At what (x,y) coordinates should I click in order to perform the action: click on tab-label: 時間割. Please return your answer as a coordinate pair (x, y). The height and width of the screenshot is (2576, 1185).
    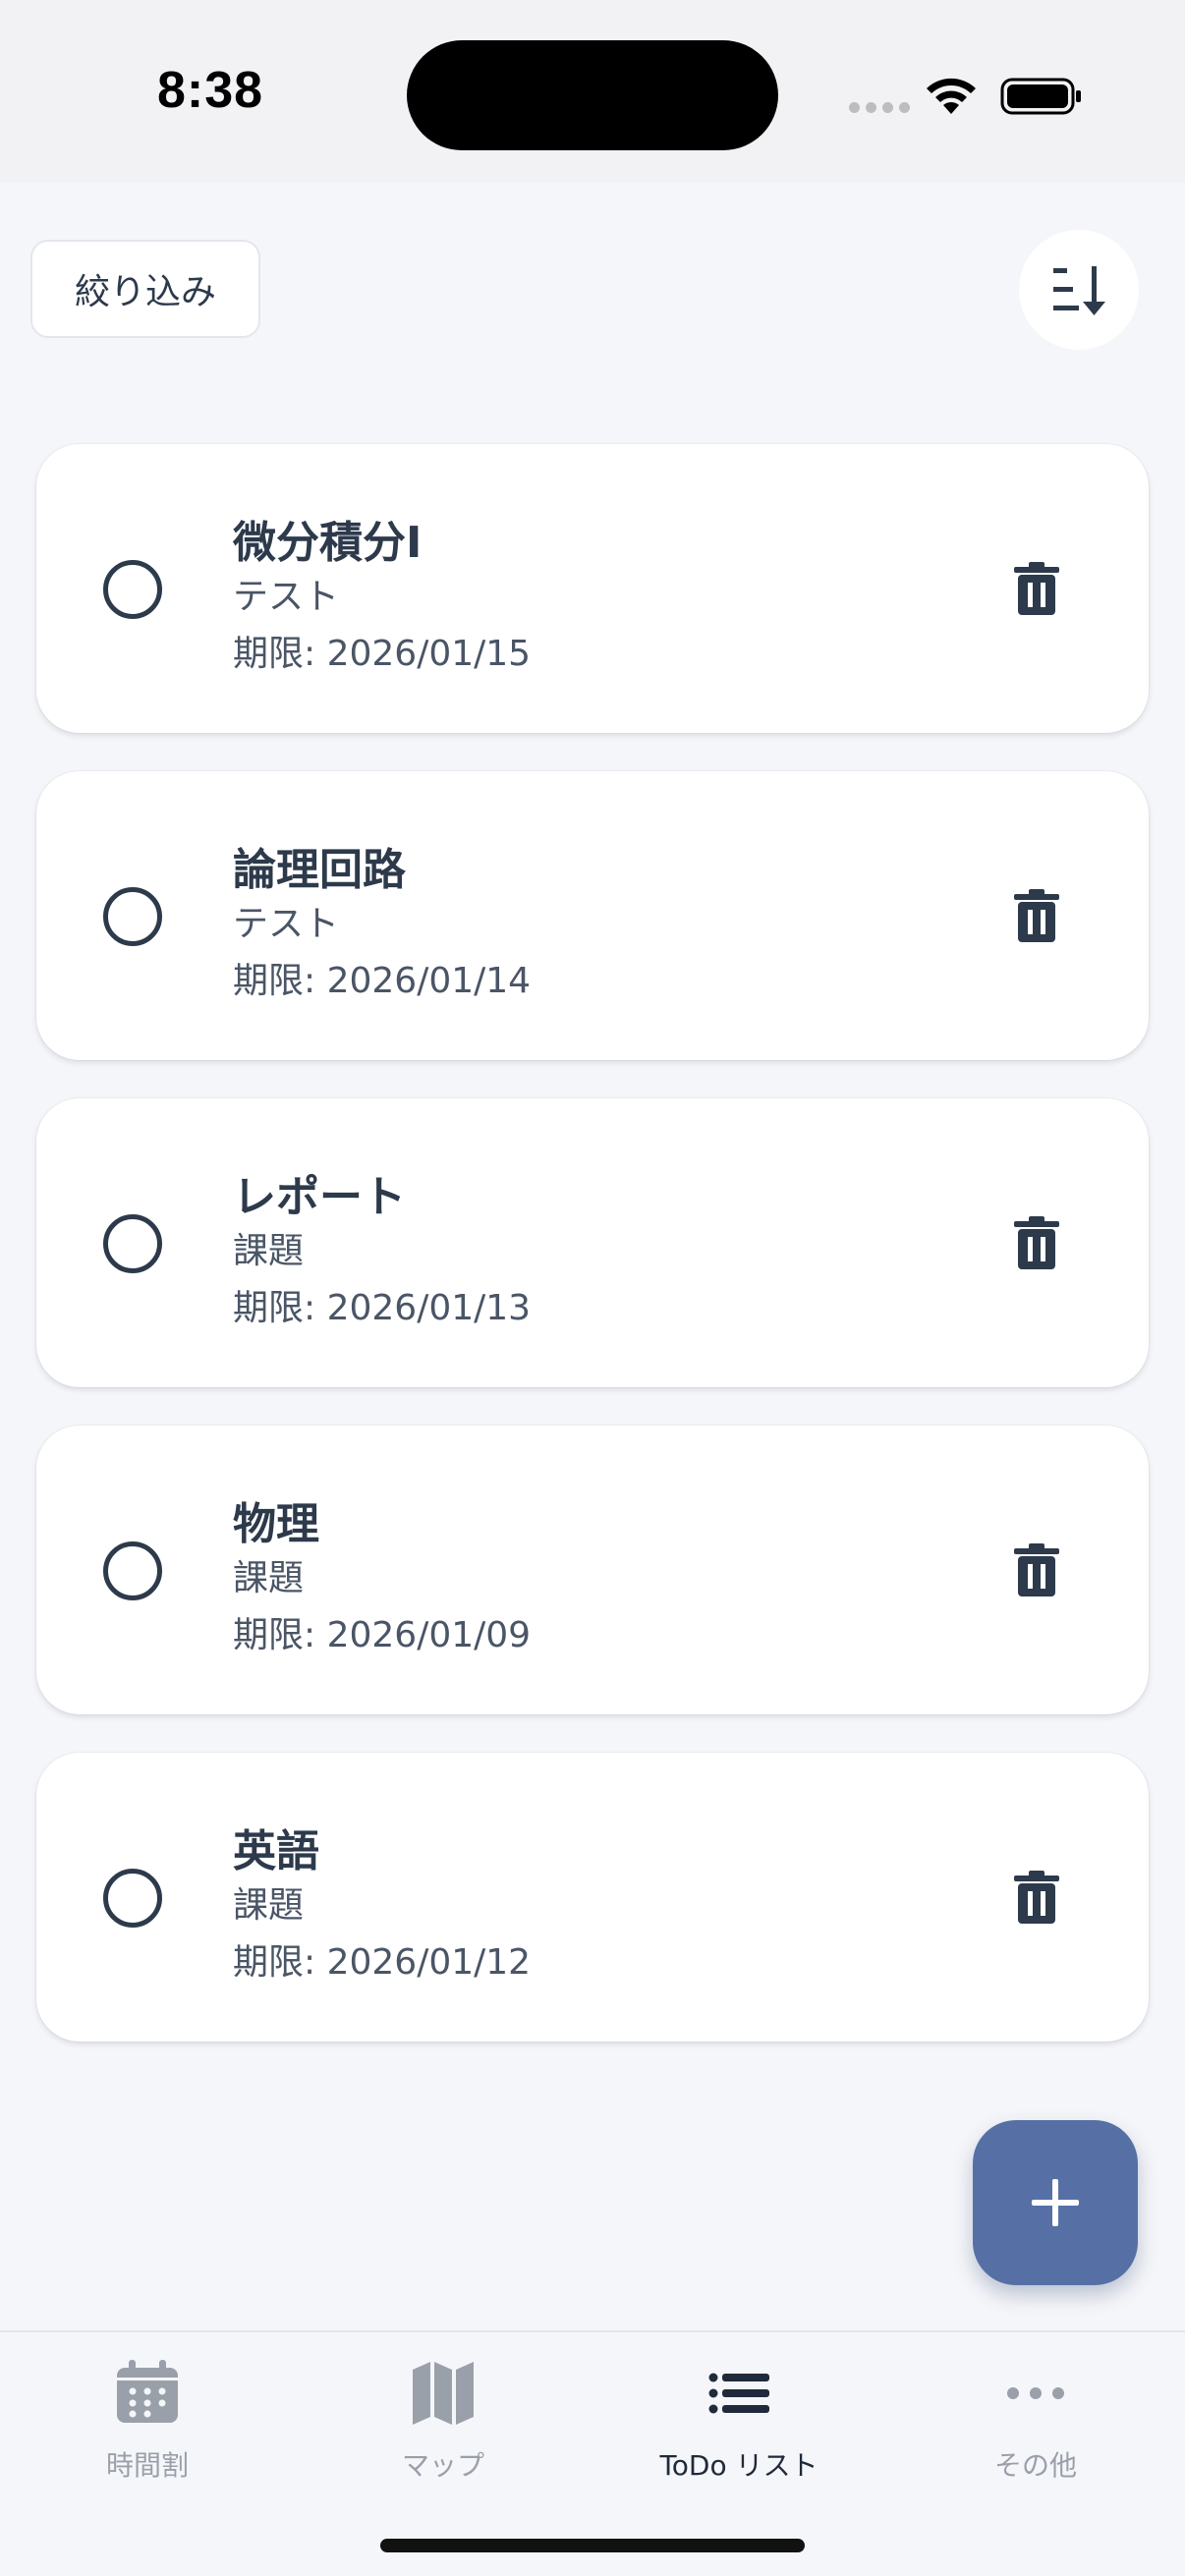
    Looking at the image, I should click on (147, 2465).